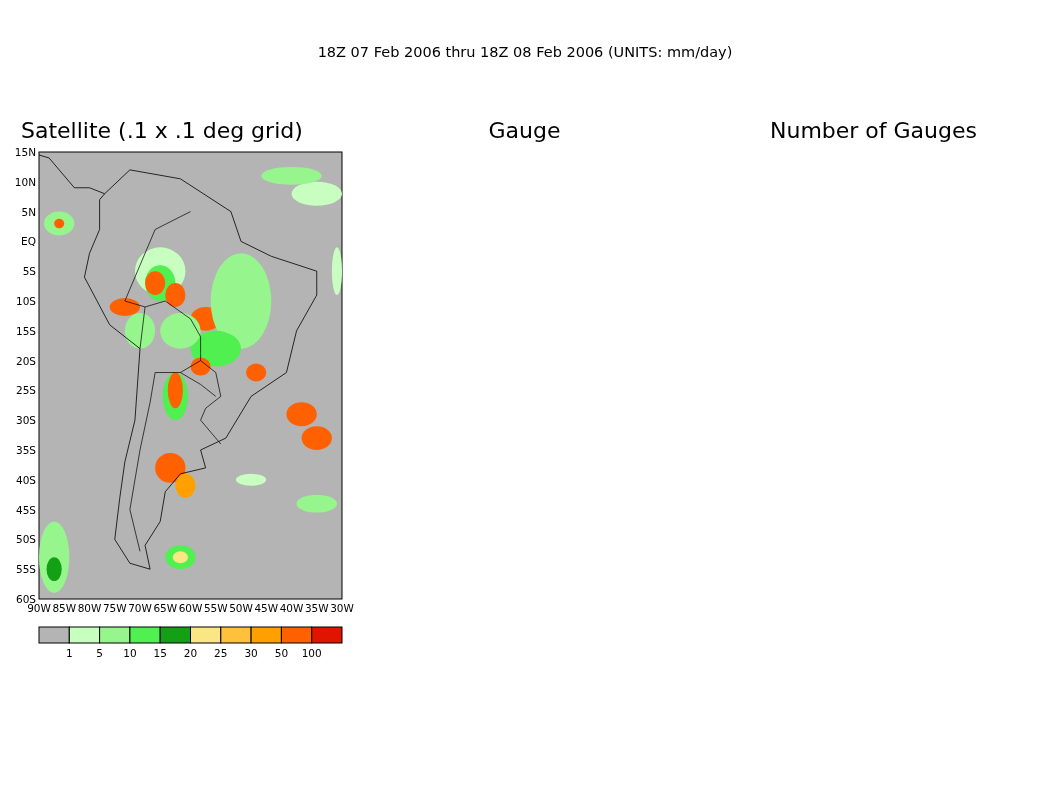 Image resolution: width=1050 pixels, height=800 pixels. Describe the element at coordinates (873, 130) in the screenshot. I see `panel-title: Number of Gauges` at that location.